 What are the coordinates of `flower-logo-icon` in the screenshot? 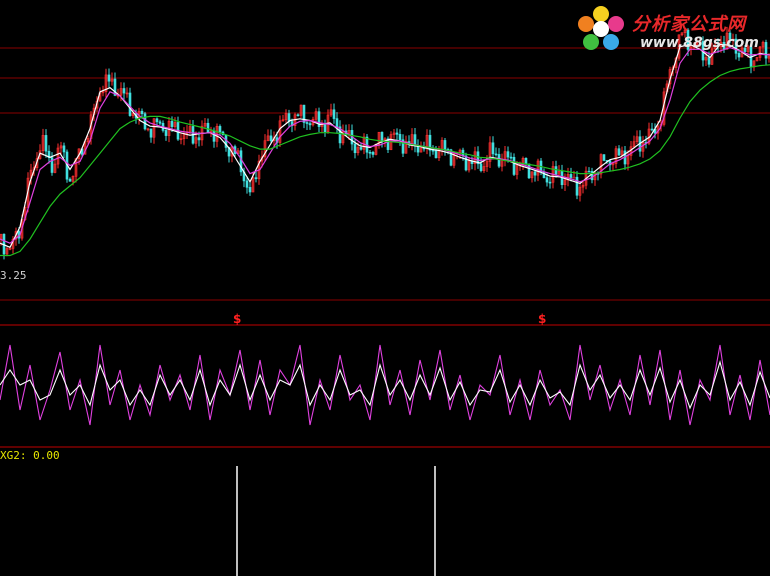 It's located at (601, 28).